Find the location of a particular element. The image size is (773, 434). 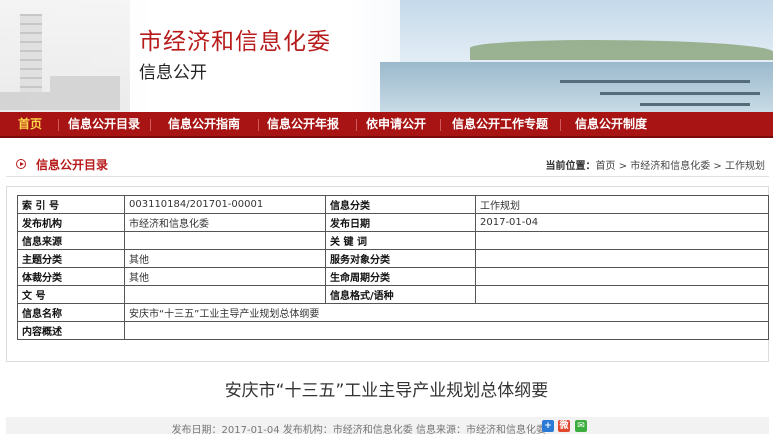

table-key: 生命周期分类 is located at coordinates (400, 276).